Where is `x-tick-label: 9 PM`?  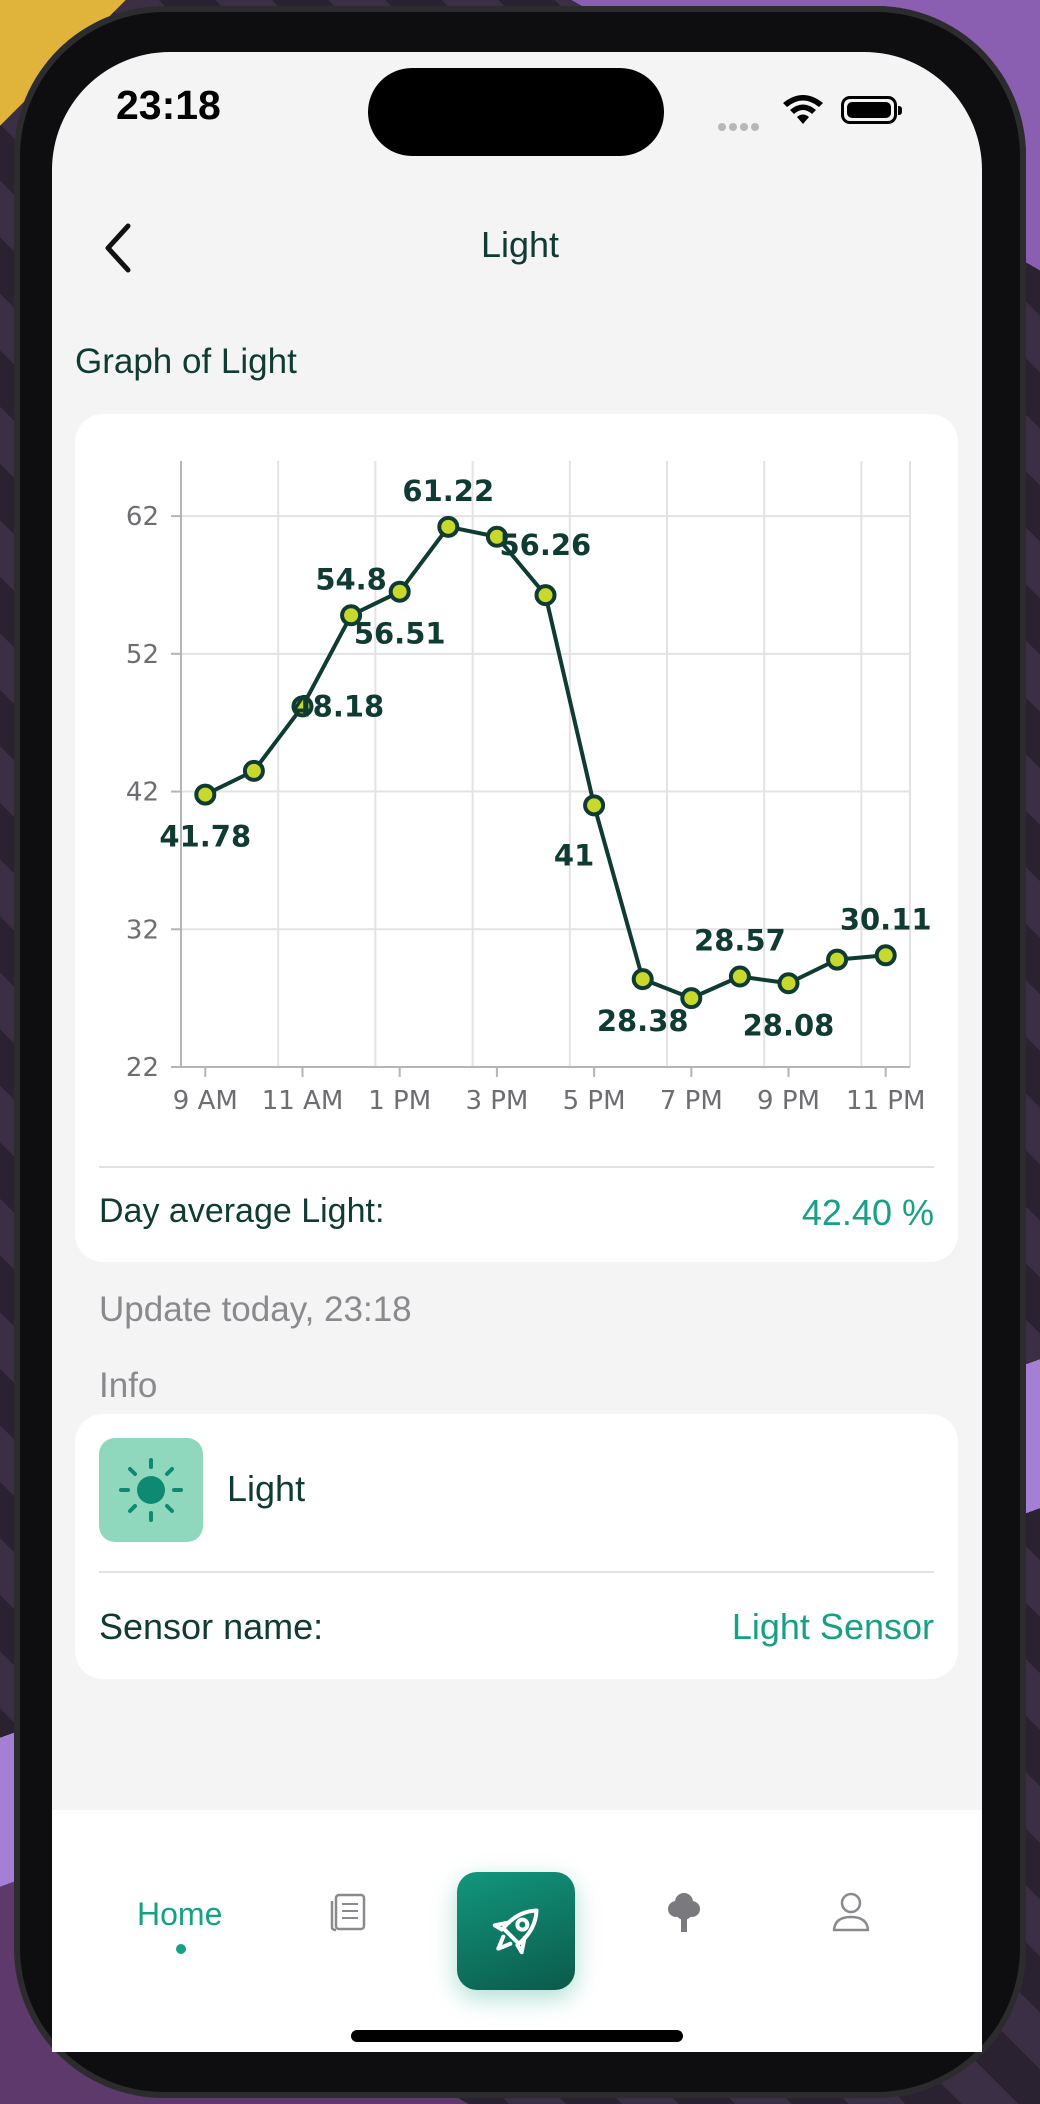 x-tick-label: 9 PM is located at coordinates (788, 1101).